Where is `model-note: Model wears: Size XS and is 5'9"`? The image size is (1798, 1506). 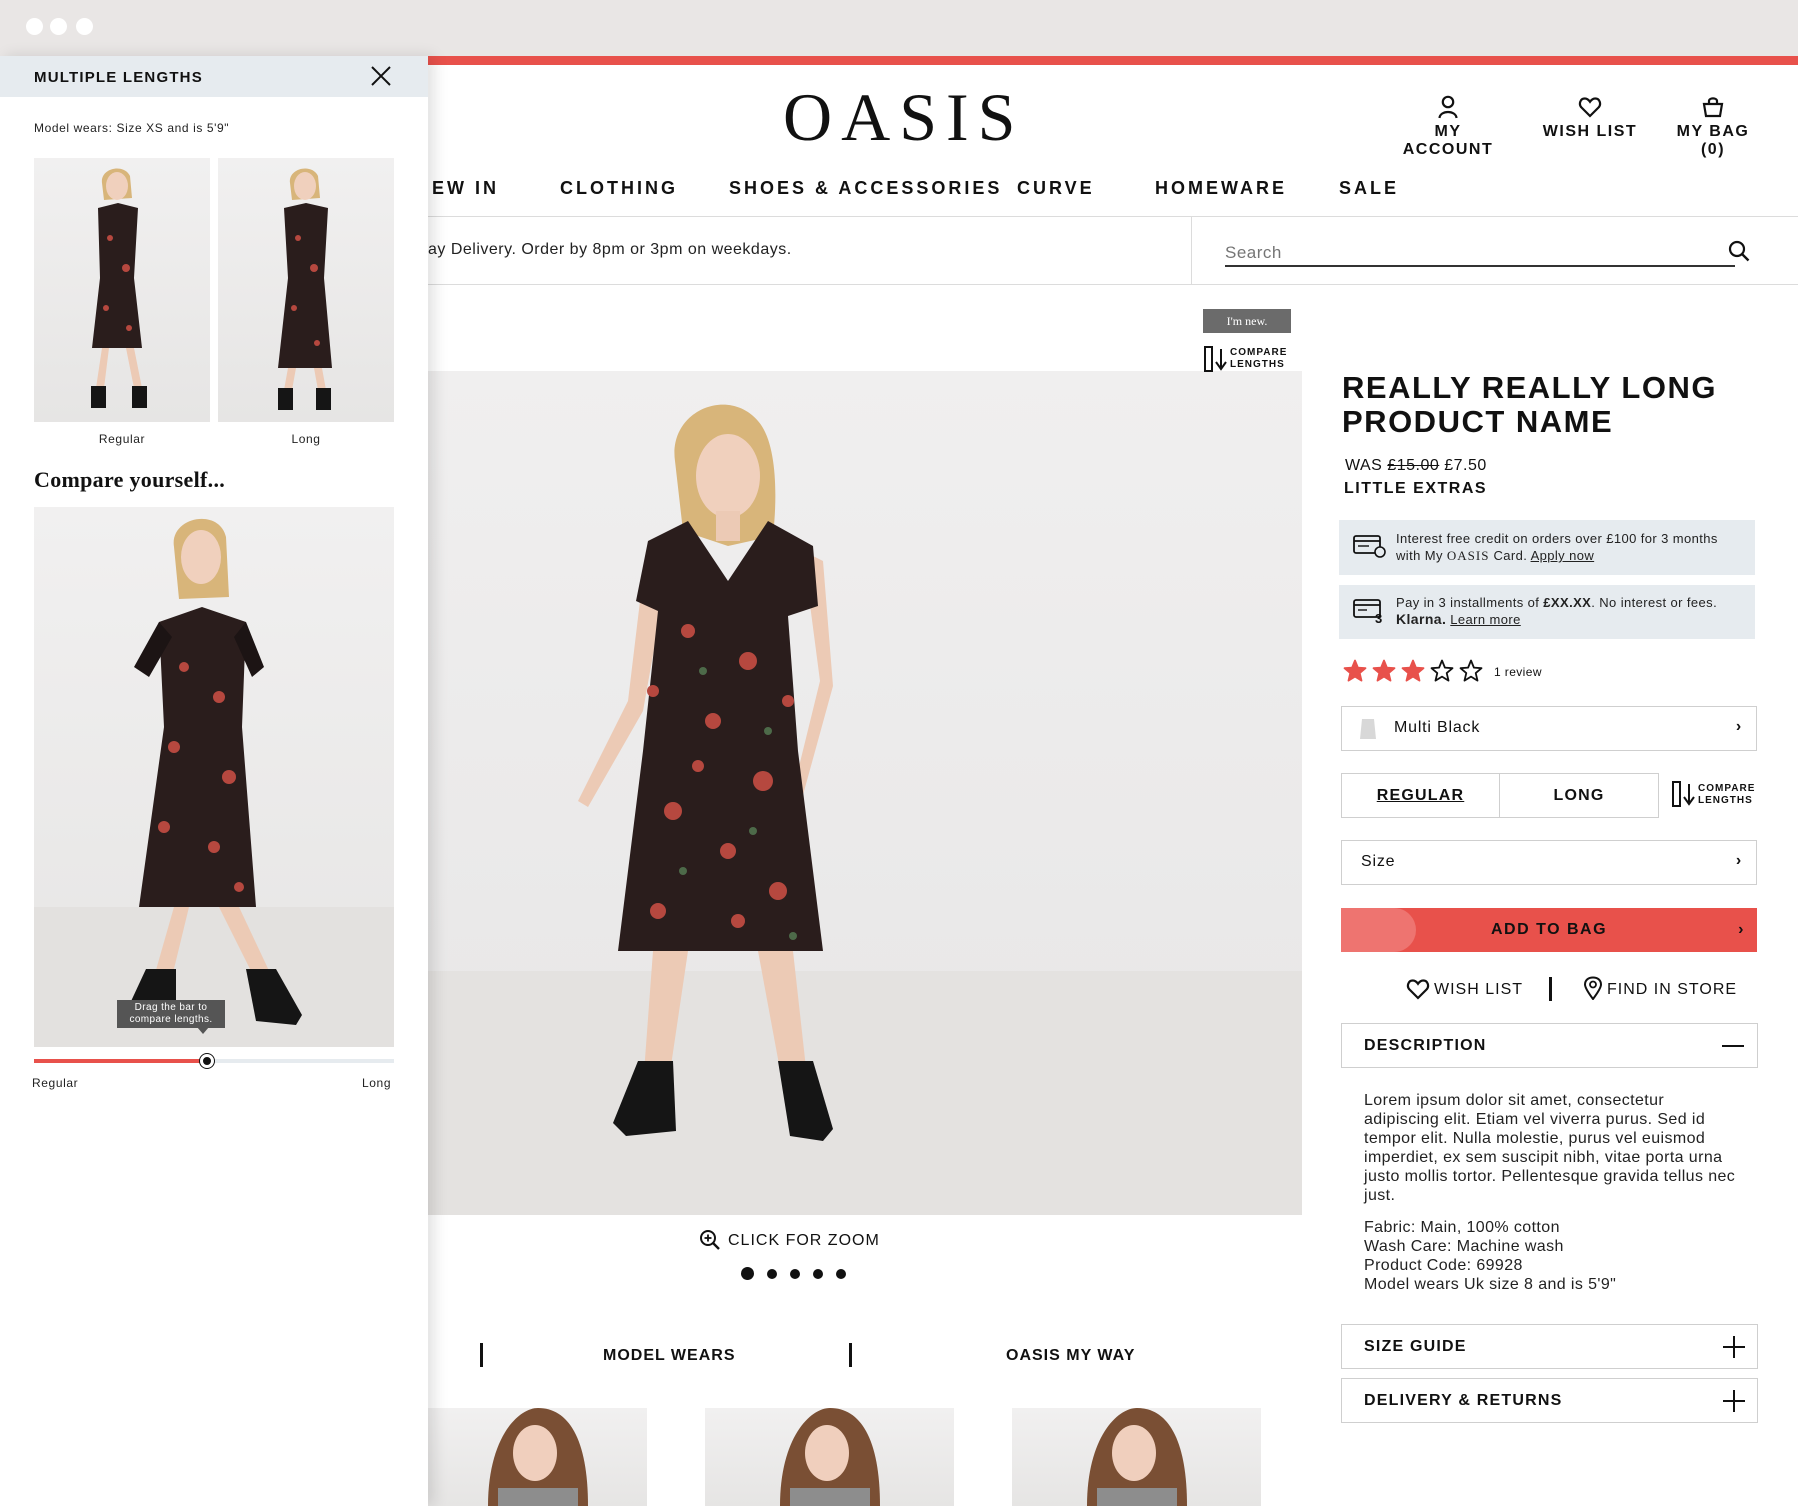
model-note: Model wears: Size XS and is 5'9" is located at coordinates (132, 128).